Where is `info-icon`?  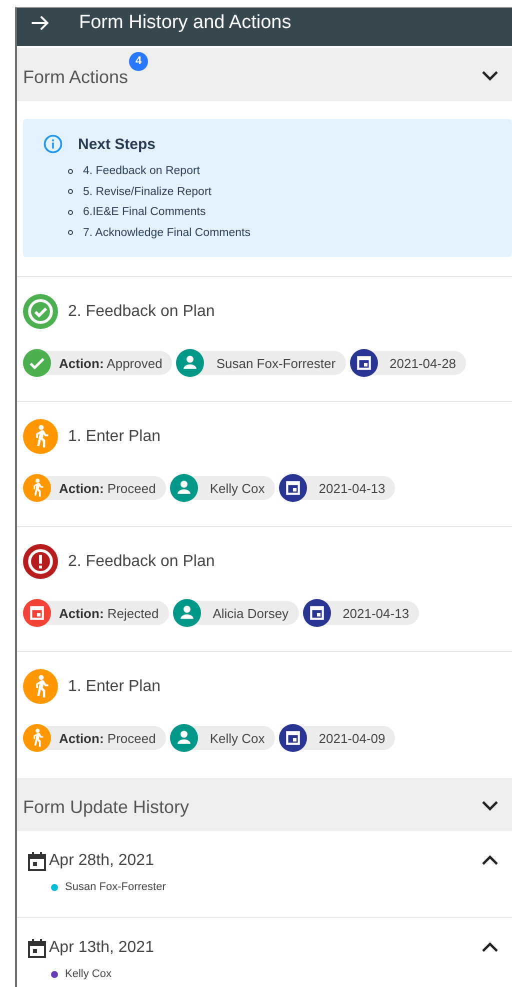 info-icon is located at coordinates (53, 144).